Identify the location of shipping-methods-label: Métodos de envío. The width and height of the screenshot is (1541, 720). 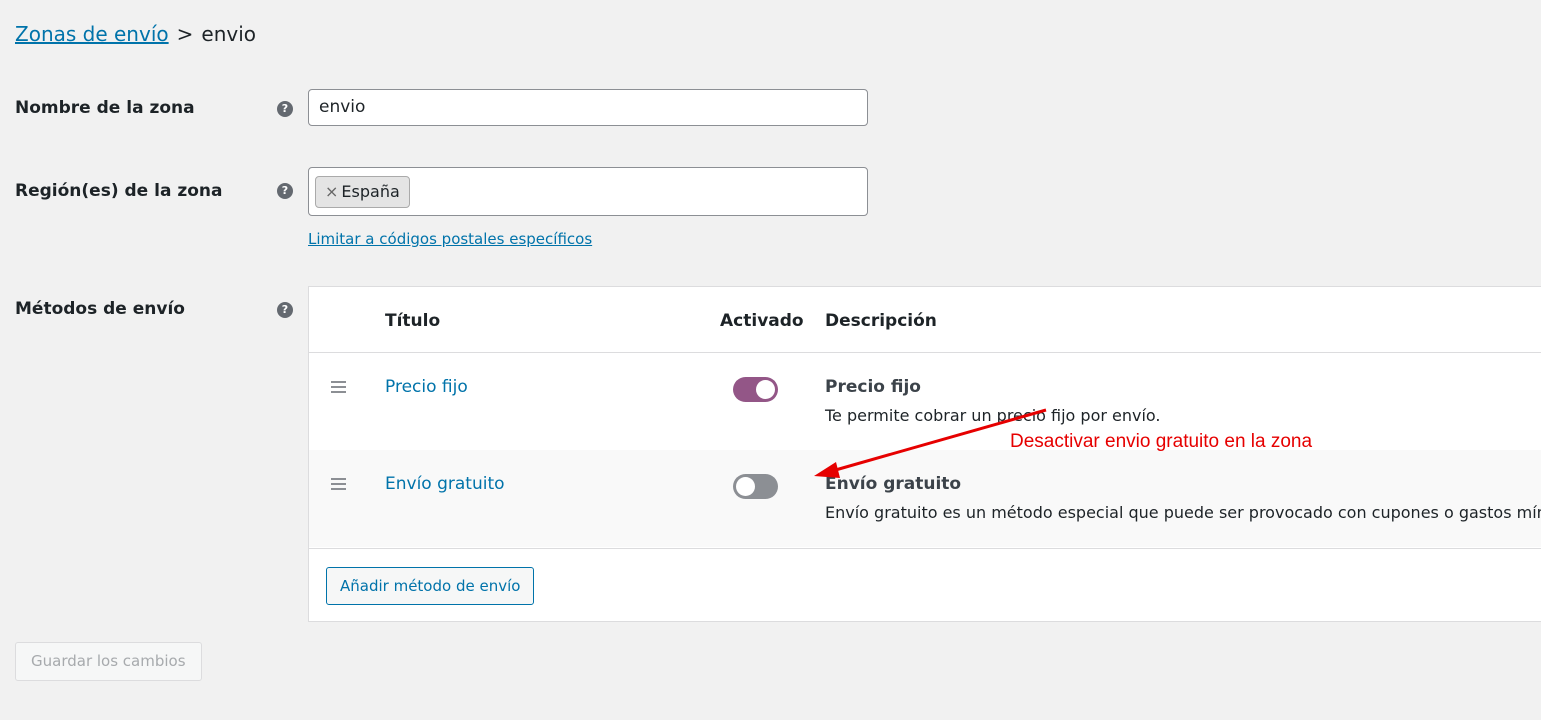
(100, 309).